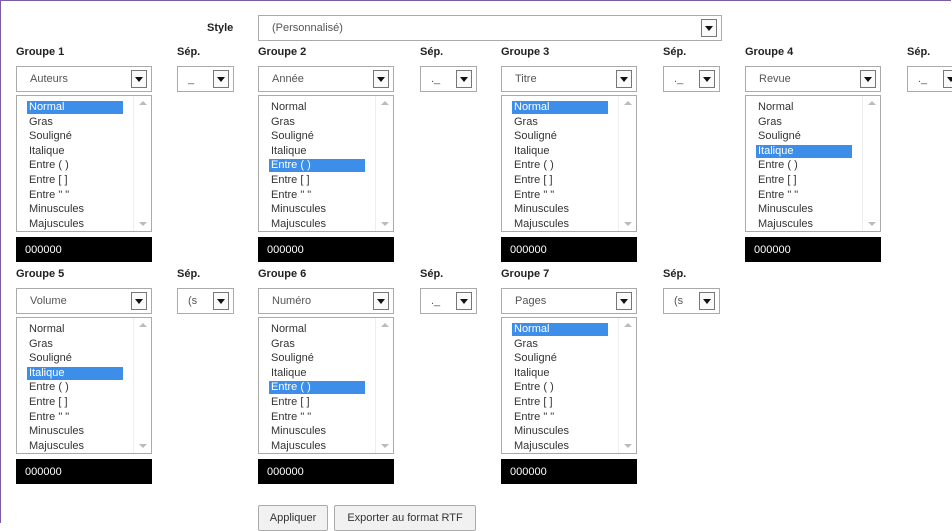 The width and height of the screenshot is (952, 531). What do you see at coordinates (84, 79) in the screenshot?
I see `field-select: Auteurs` at bounding box center [84, 79].